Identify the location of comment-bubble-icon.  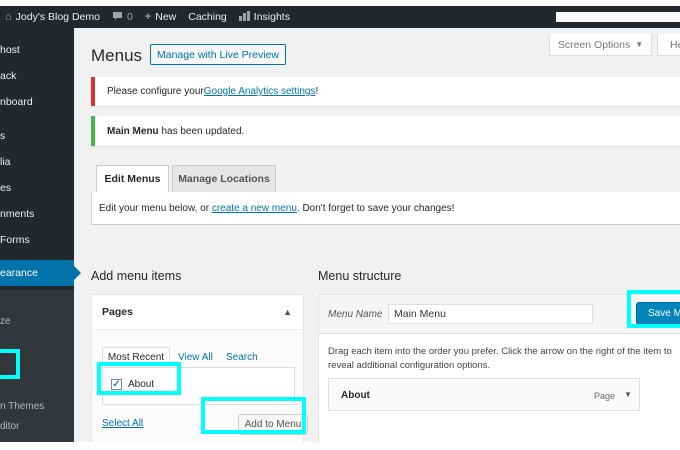
(117, 17).